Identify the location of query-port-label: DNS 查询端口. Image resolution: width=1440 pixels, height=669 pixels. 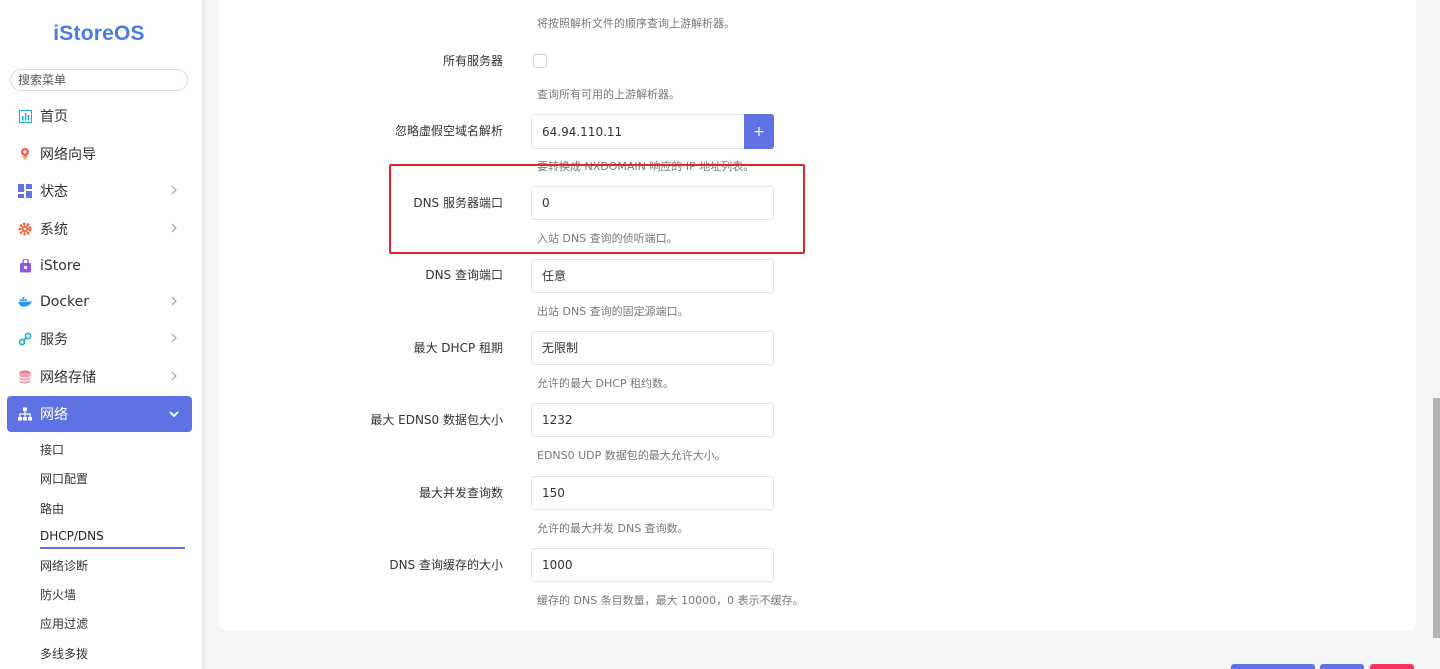
(464, 275).